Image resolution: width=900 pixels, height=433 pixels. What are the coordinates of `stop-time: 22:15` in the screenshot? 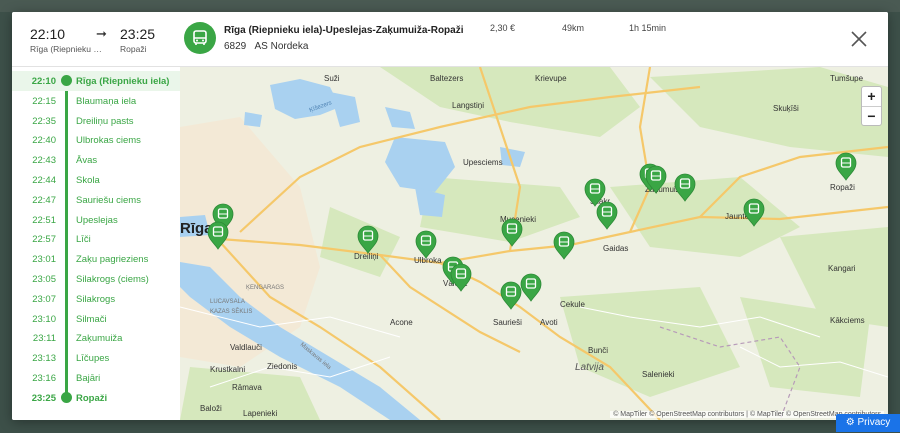 It's located at (44, 101).